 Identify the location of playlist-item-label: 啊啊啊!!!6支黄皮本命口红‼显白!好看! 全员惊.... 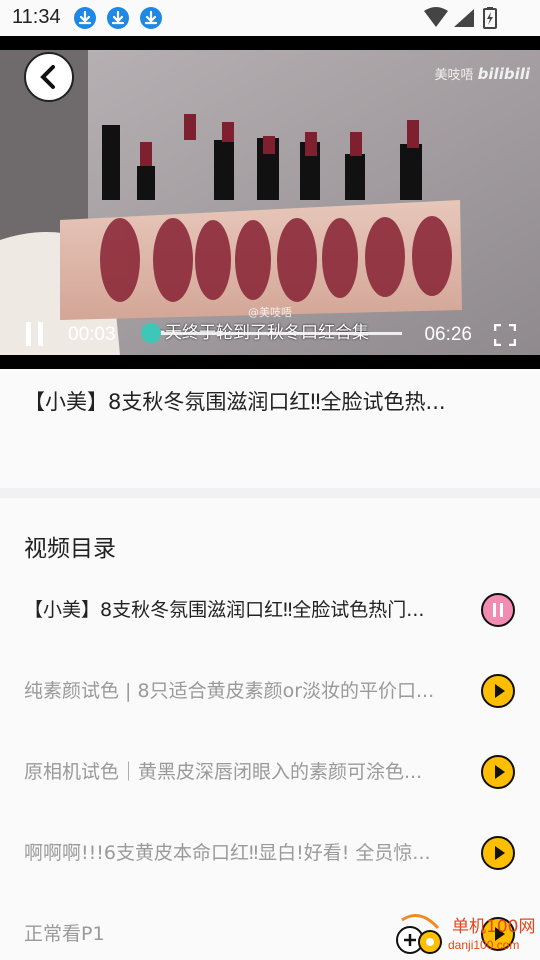
(227, 853).